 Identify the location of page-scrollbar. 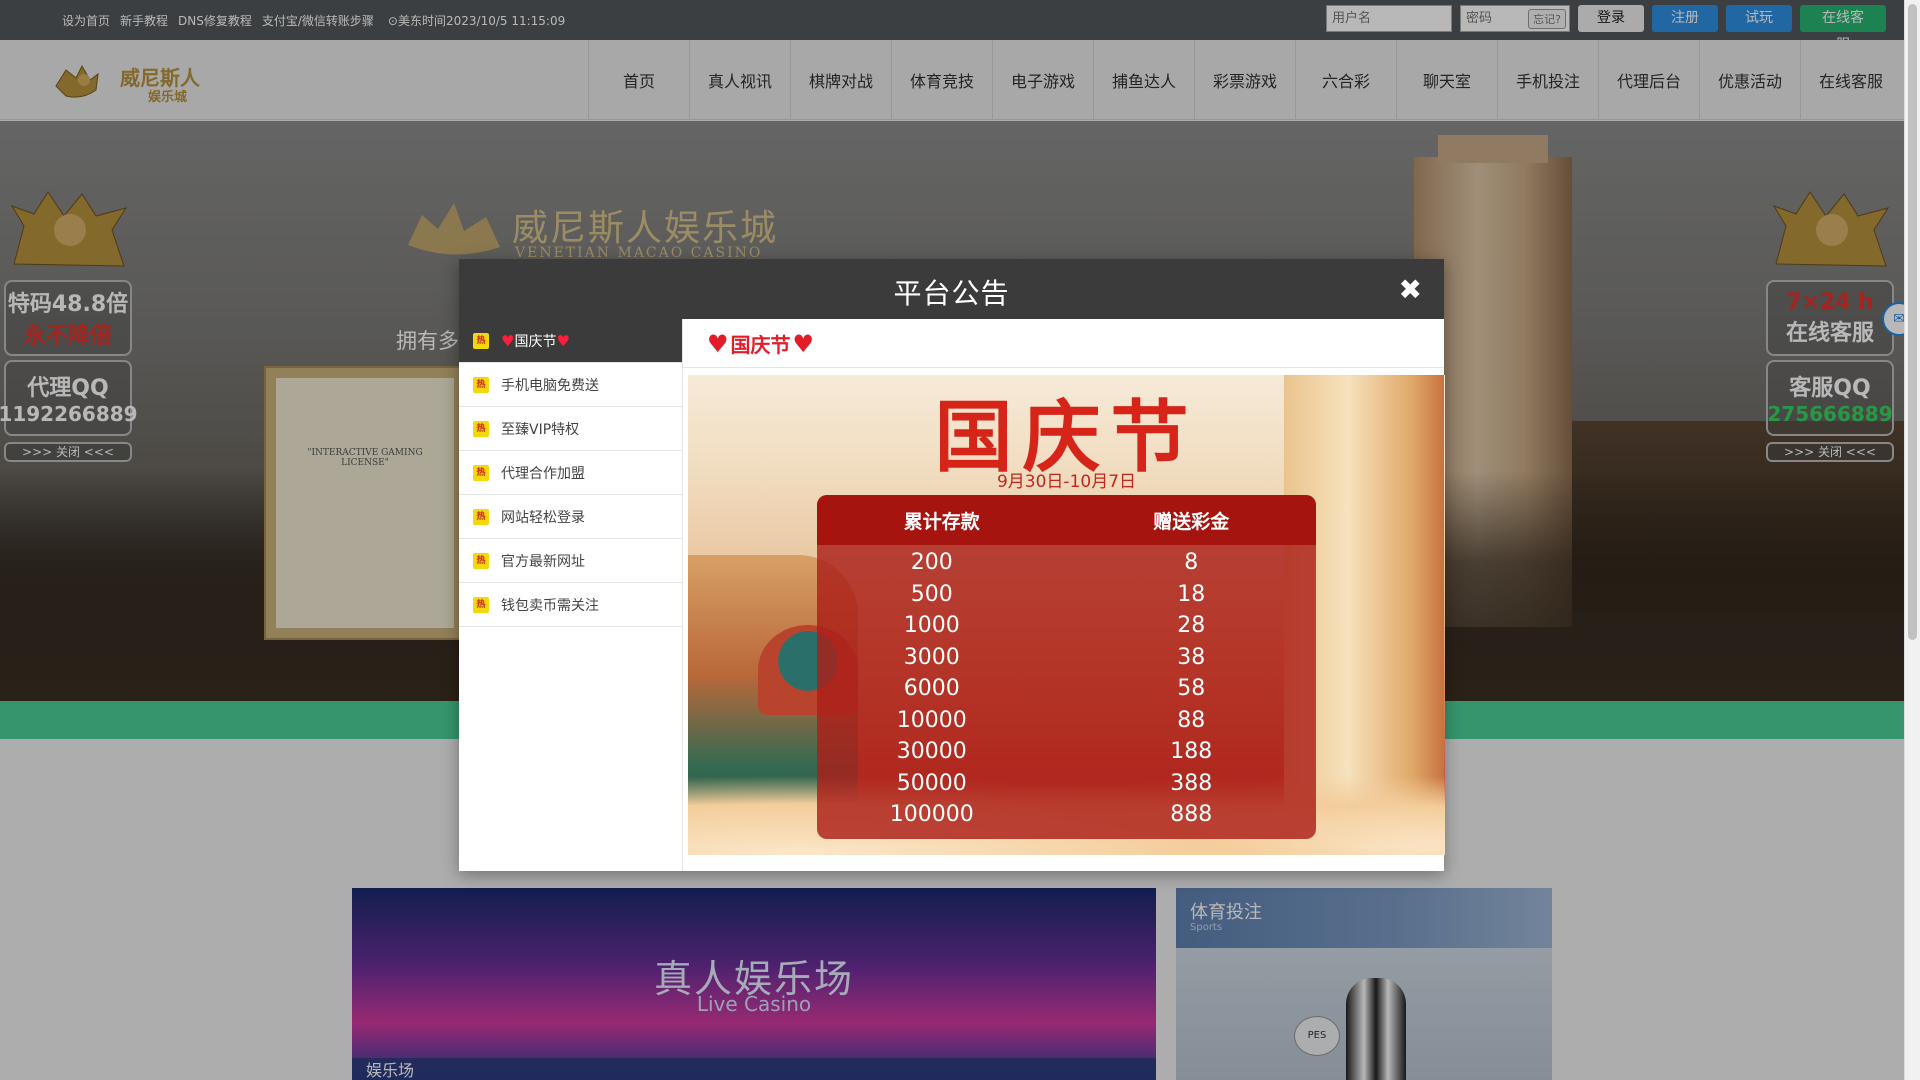
(1912, 540).